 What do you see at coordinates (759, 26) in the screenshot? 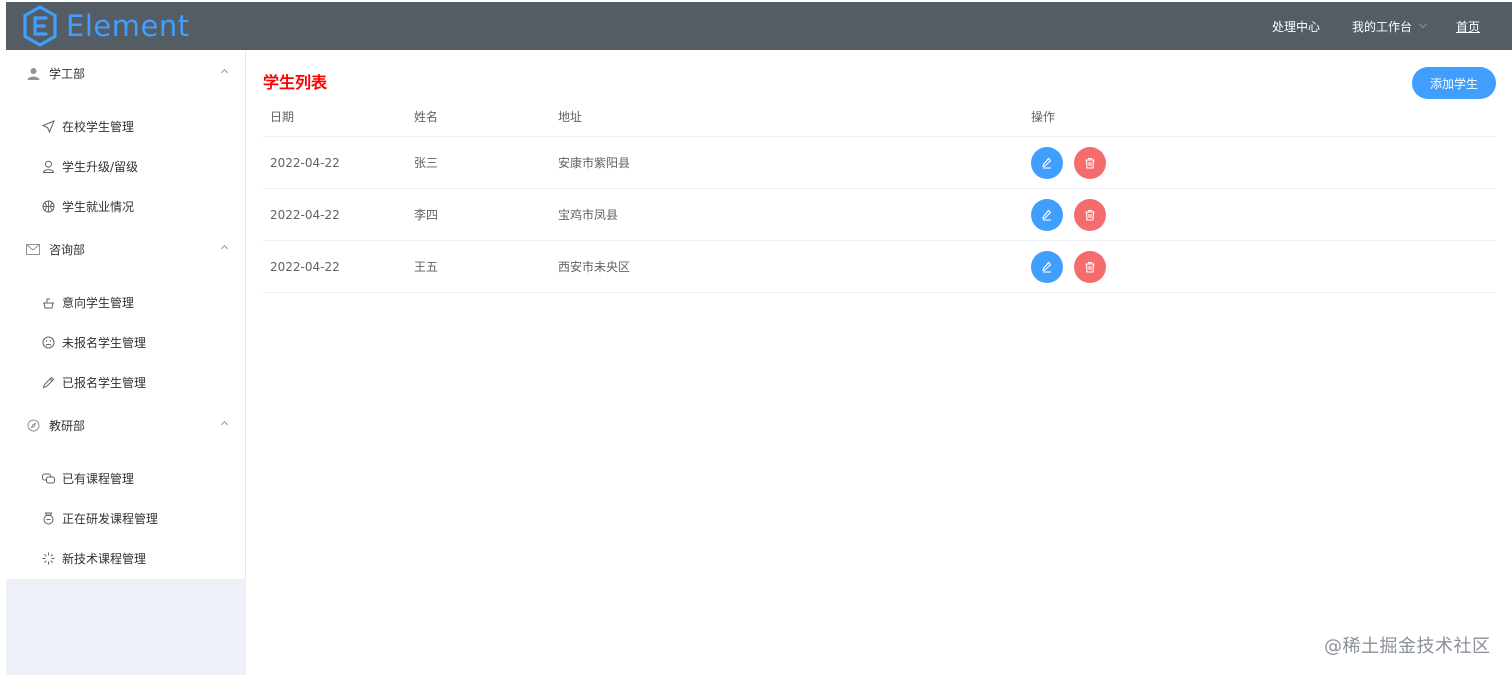
I see `top-header: Element 处理中心 我的工作台 首页` at bounding box center [759, 26].